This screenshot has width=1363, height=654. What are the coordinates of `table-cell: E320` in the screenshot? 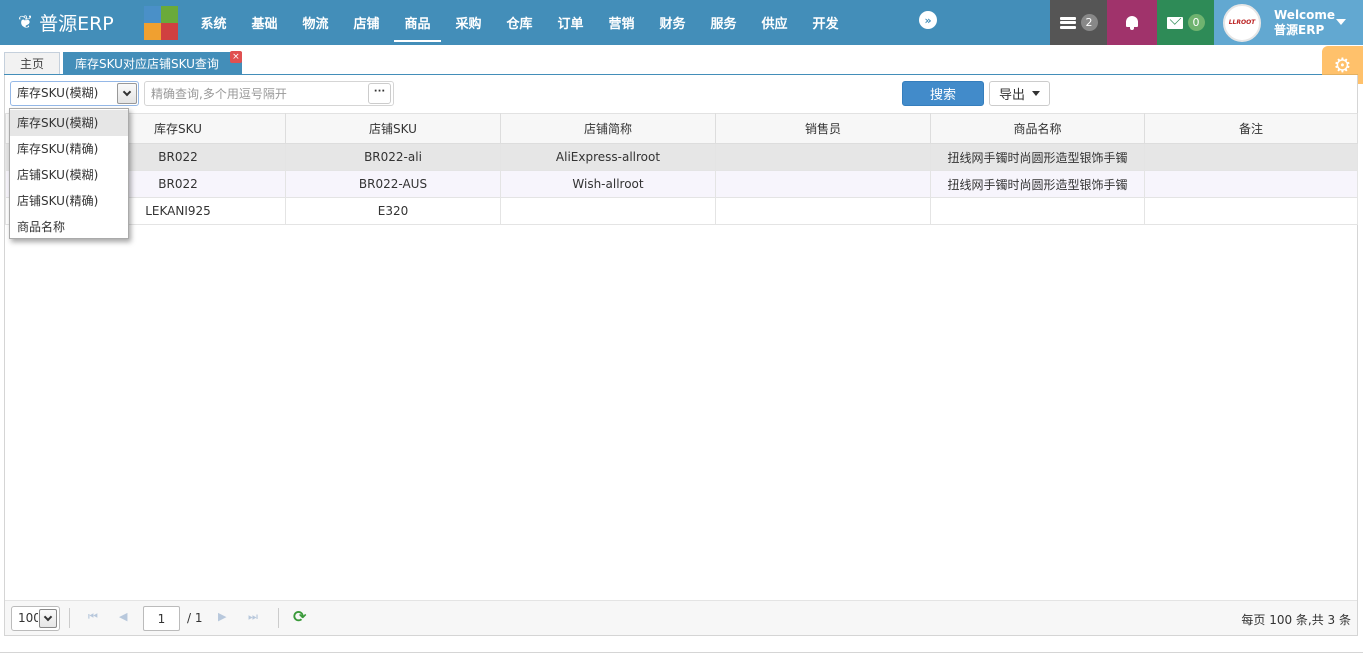 It's located at (393, 211).